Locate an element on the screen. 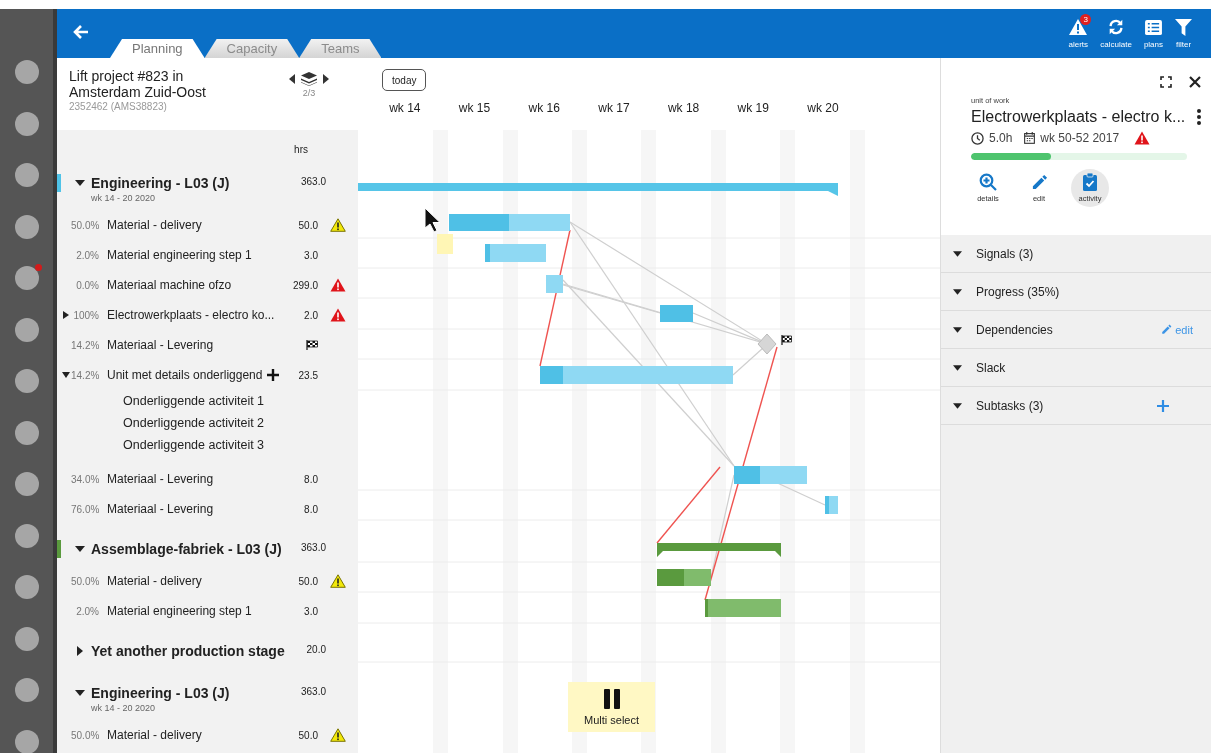  toolbar-button: filter is located at coordinates (1183, 37).